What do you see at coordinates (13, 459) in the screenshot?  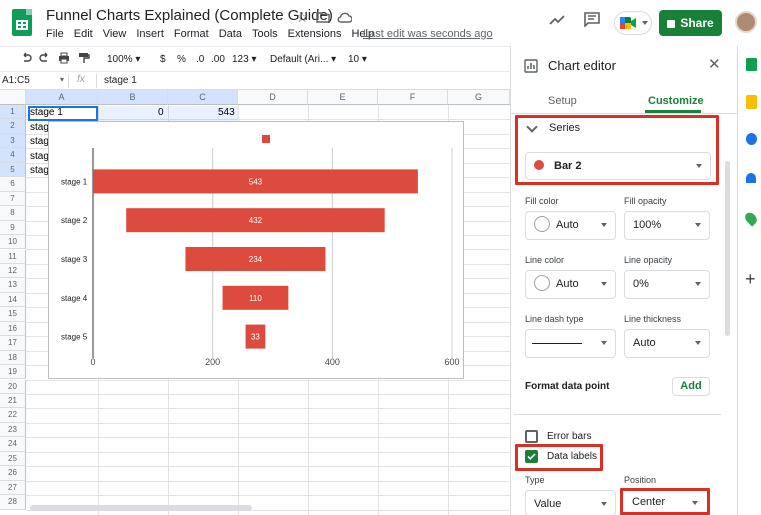 I see `row-header-25: 25` at bounding box center [13, 459].